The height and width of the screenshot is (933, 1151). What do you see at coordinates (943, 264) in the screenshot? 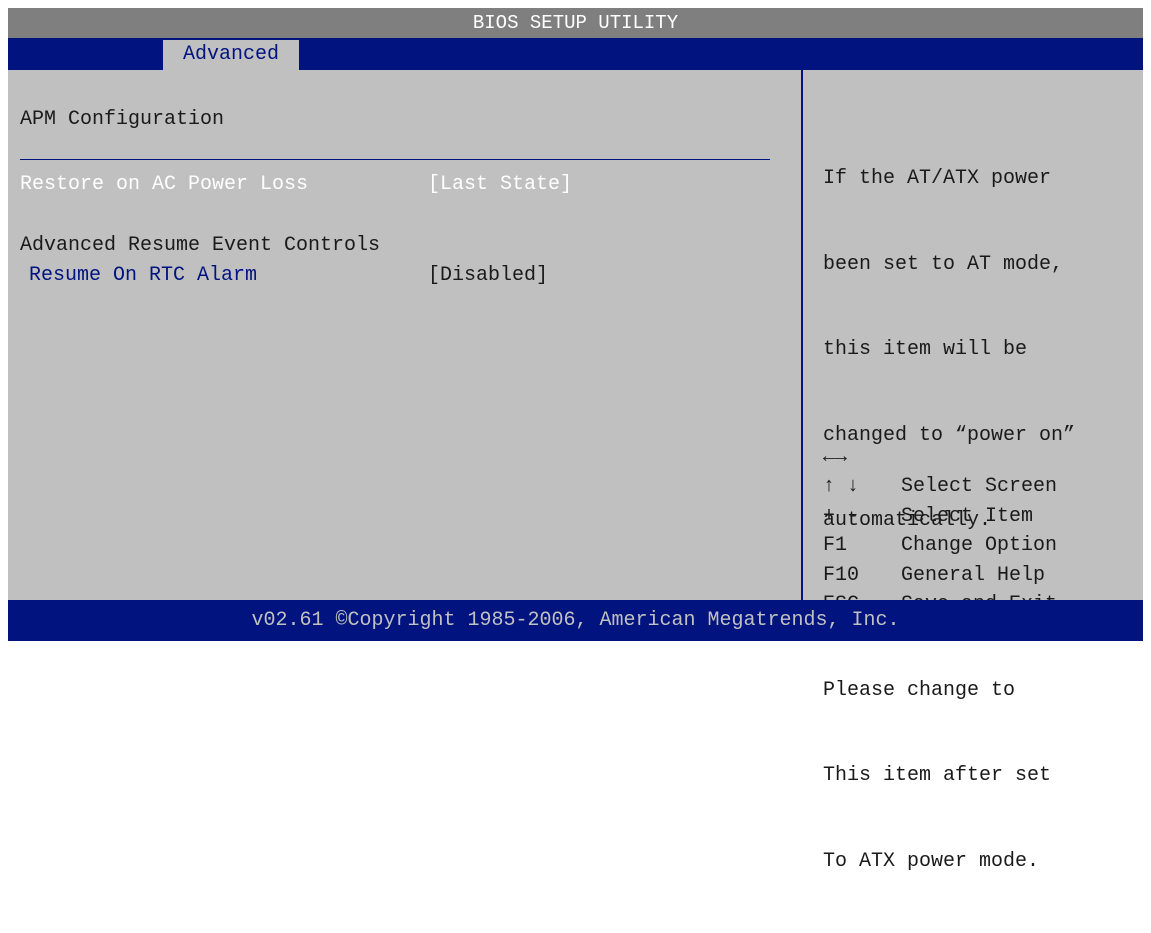
I see `help-line: been set to AT mode,` at bounding box center [943, 264].